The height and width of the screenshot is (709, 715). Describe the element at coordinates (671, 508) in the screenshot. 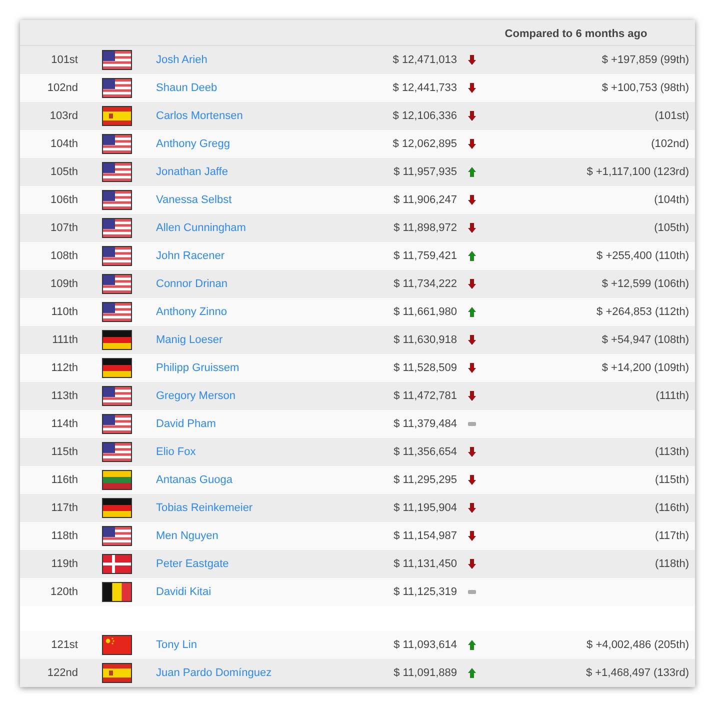

I see `change-text: (116th)` at that location.